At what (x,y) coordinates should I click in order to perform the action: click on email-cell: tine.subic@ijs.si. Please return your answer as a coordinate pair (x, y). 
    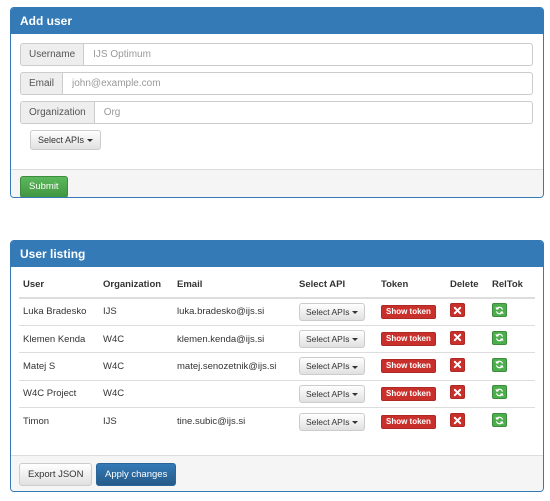
    Looking at the image, I should click on (234, 421).